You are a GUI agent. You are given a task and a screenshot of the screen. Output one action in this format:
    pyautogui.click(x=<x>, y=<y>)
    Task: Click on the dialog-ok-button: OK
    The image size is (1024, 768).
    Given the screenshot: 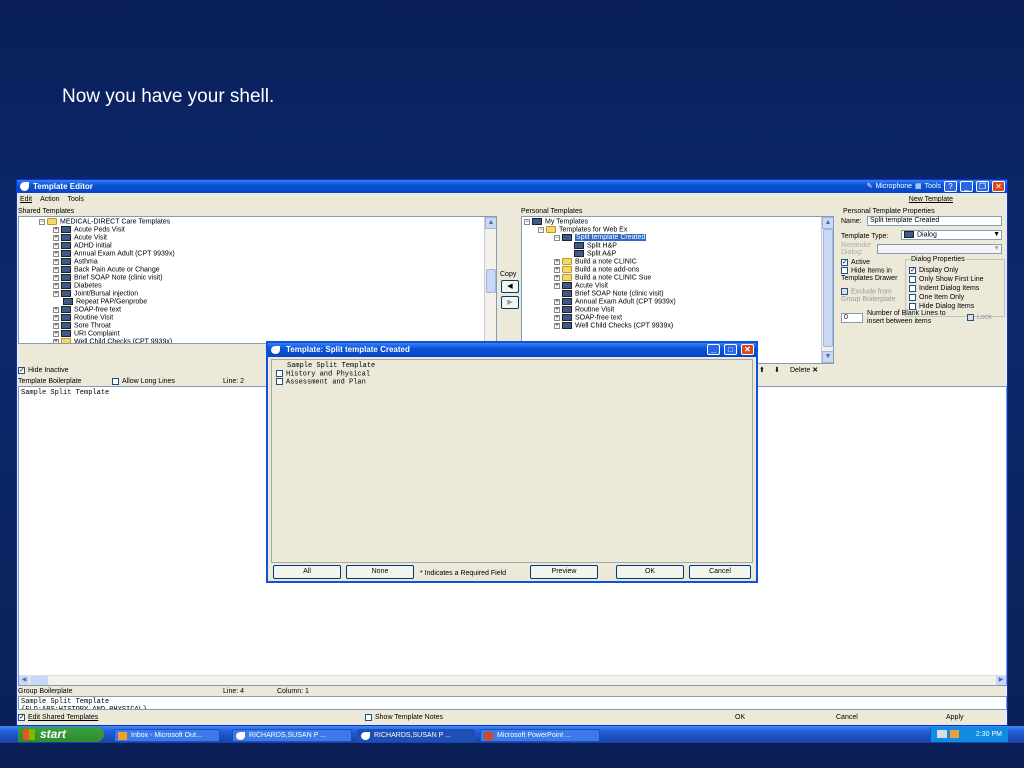 What is the action you would take?
    pyautogui.click(x=650, y=572)
    